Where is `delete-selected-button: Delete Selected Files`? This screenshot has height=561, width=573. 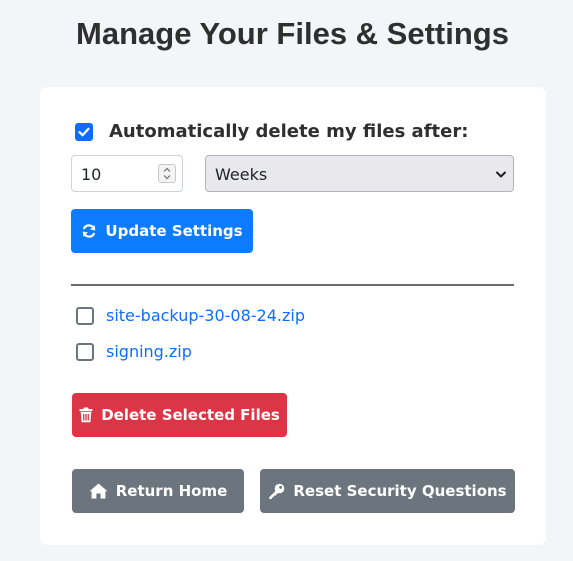 delete-selected-button: Delete Selected Files is located at coordinates (179, 415).